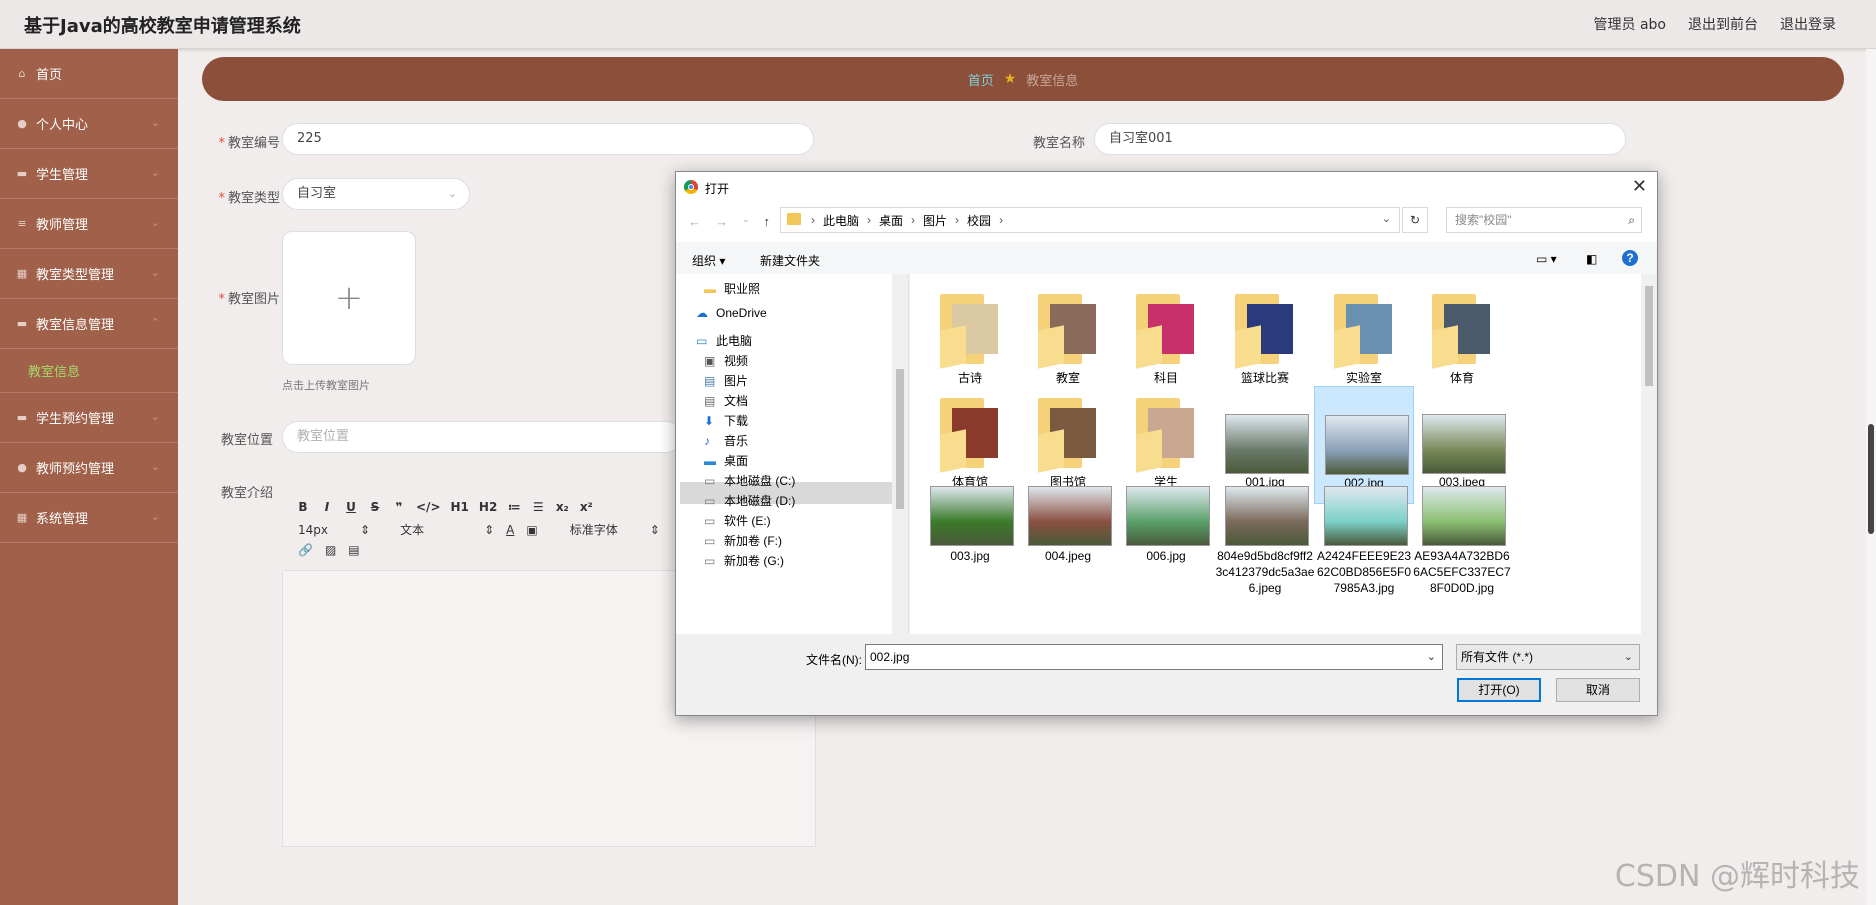 This screenshot has height=905, width=1876. What do you see at coordinates (1415, 220) in the screenshot?
I see `refresh-icon: ↻` at bounding box center [1415, 220].